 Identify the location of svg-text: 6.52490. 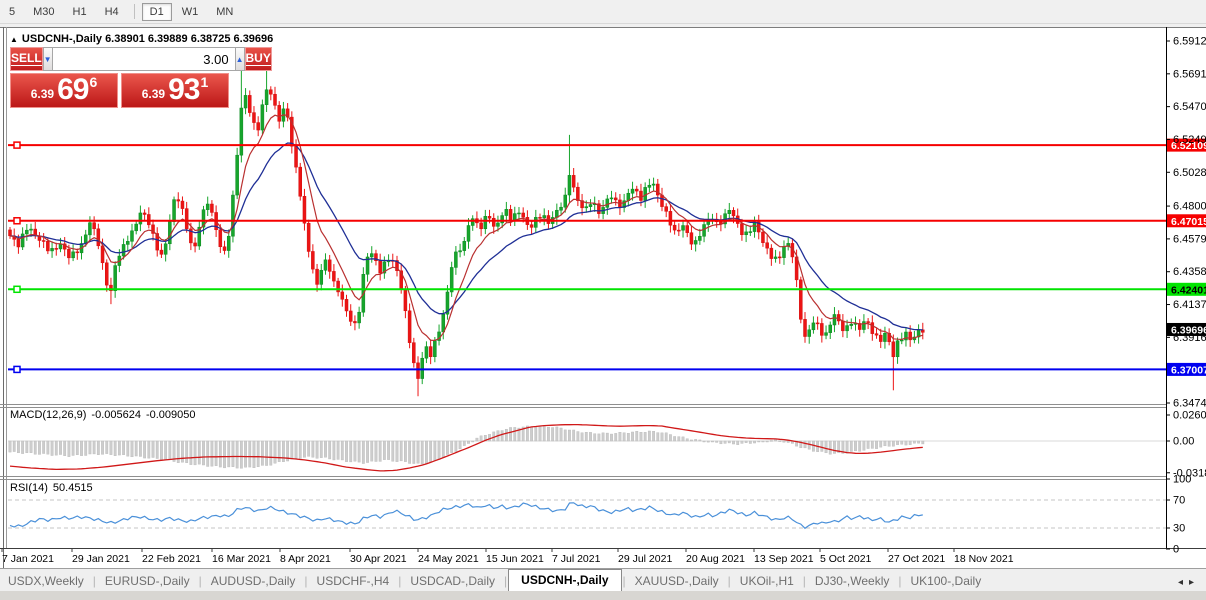
(1189, 140).